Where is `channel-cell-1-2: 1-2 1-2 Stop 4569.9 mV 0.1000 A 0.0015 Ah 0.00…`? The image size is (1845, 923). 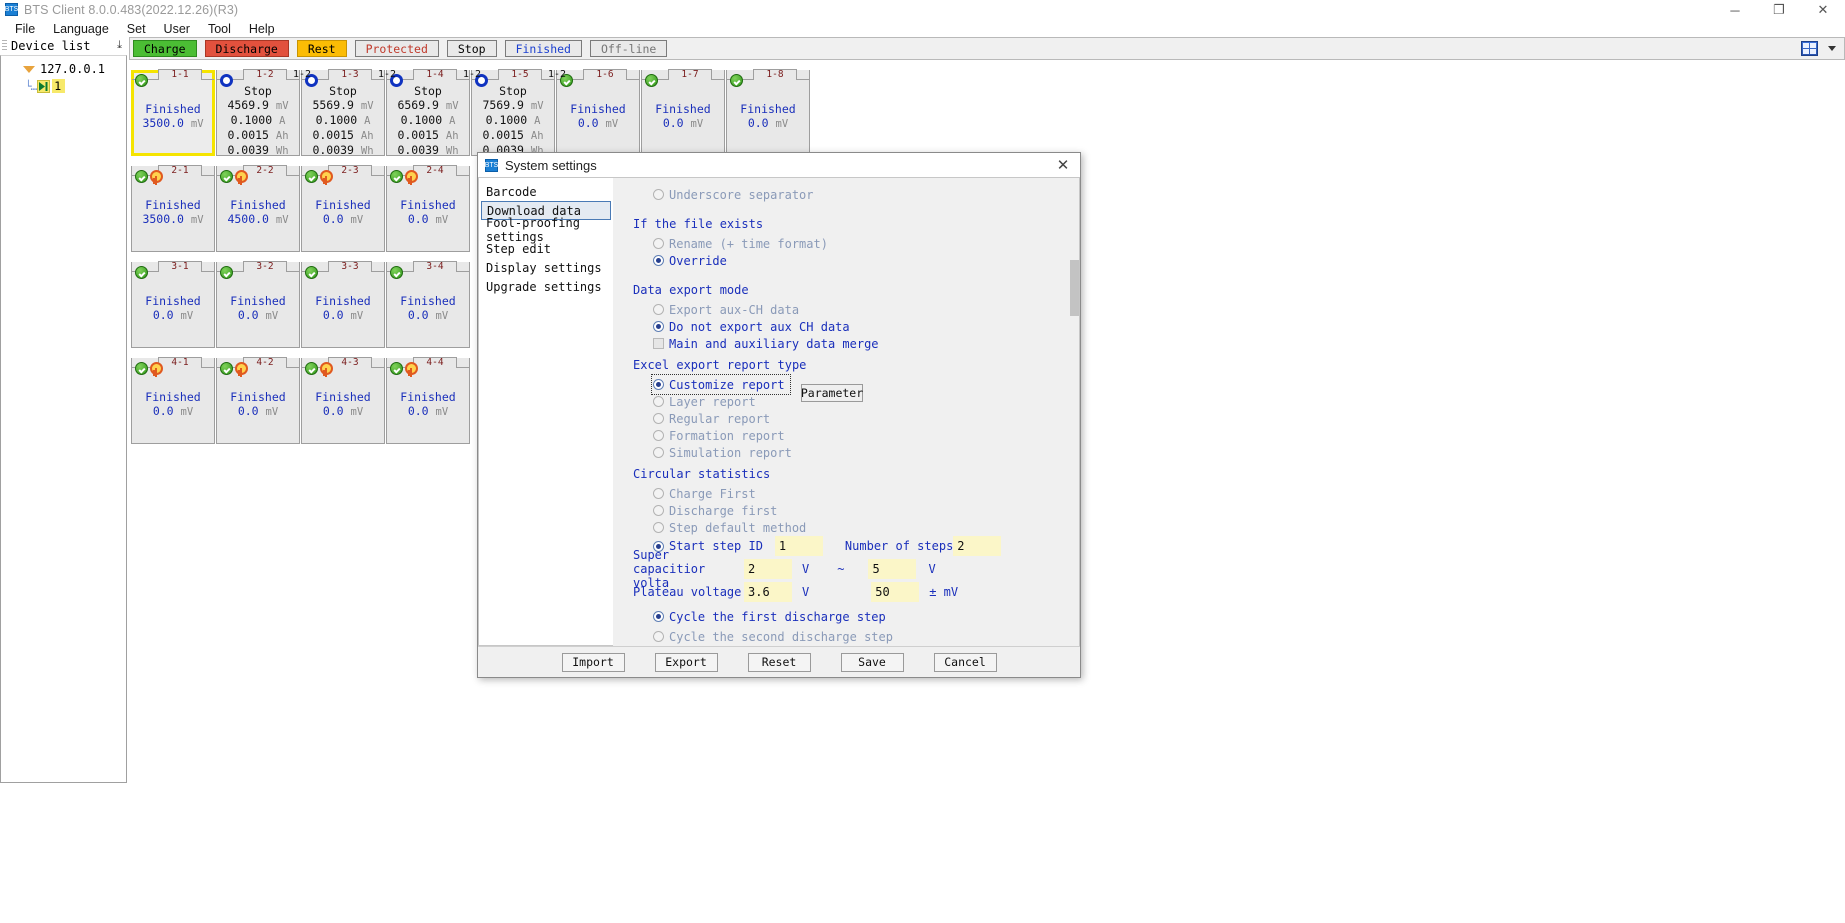
channel-cell-1-2: 1-2 1-2 Stop 4569.9 mV 0.1000 A 0.0015 Ah 0.00… is located at coordinates (263, 113).